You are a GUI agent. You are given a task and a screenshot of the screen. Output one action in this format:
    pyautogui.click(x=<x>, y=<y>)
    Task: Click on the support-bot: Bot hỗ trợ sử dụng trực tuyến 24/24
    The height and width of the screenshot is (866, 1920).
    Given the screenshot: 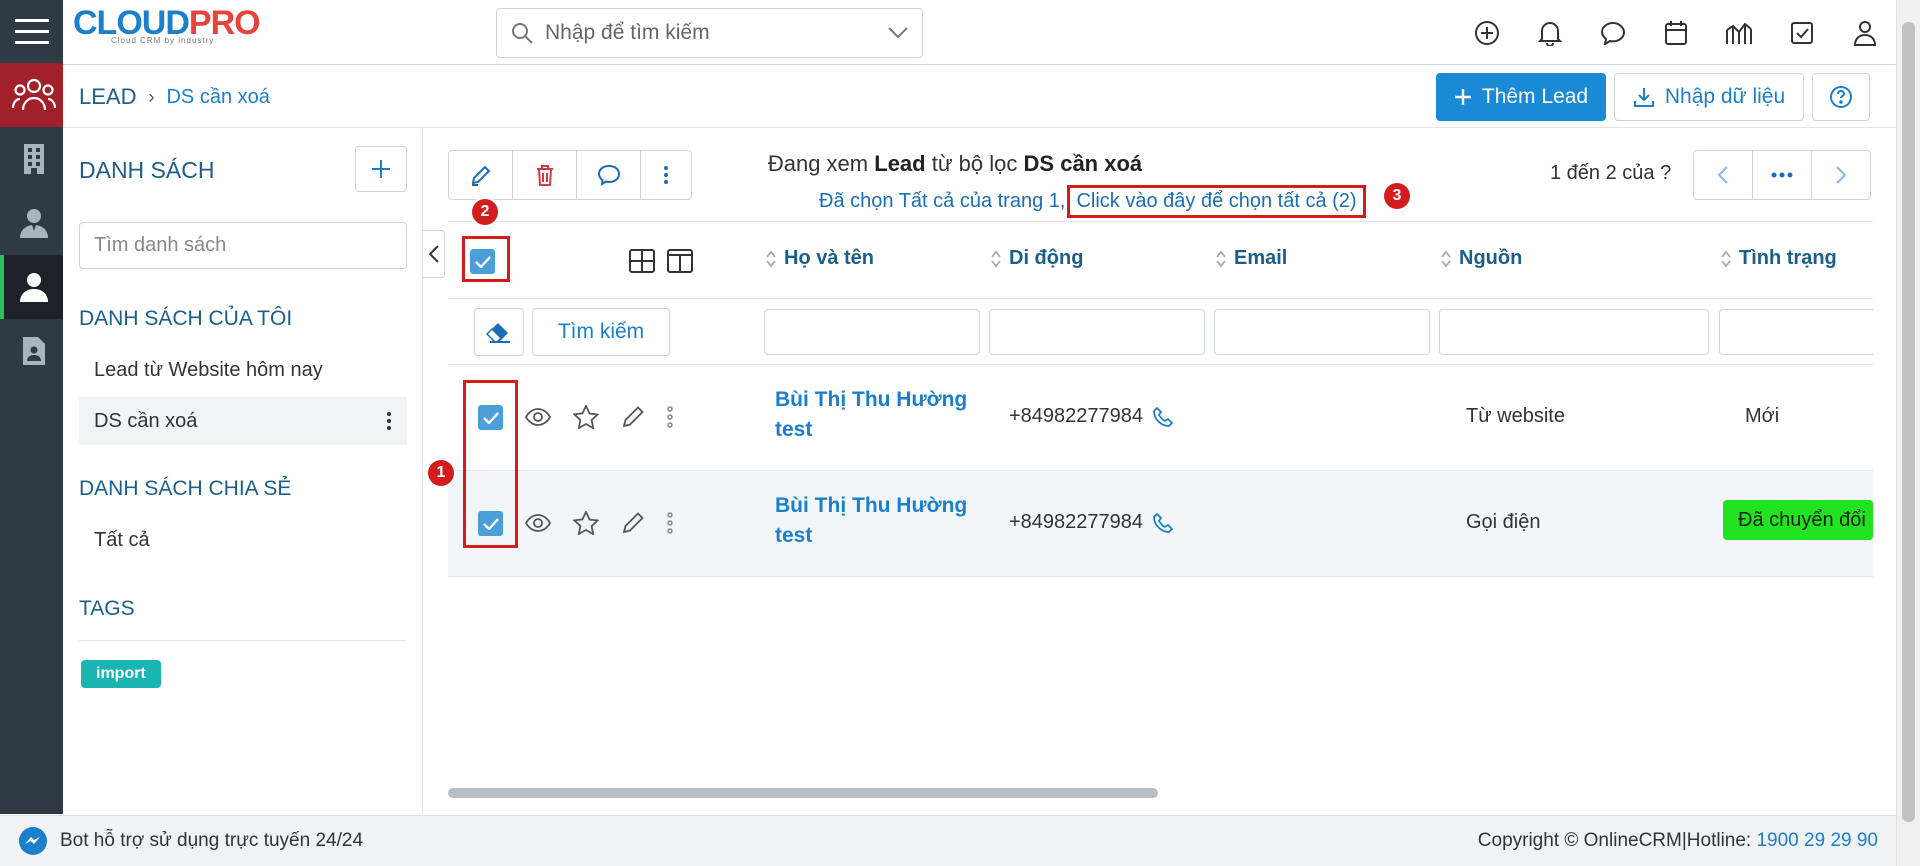 What is the action you would take?
    pyautogui.click(x=190, y=841)
    